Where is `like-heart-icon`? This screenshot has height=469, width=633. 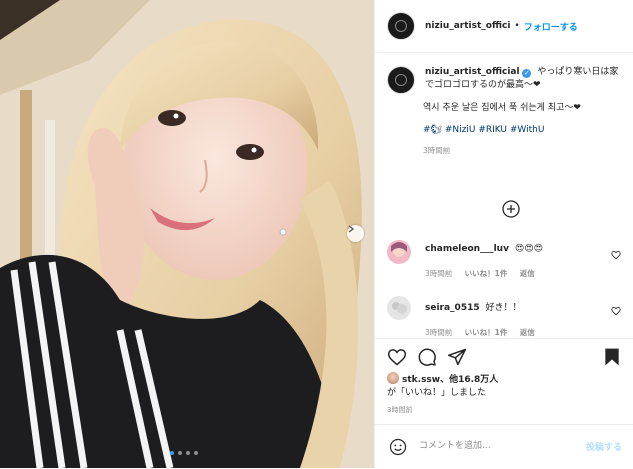 like-heart-icon is located at coordinates (397, 357).